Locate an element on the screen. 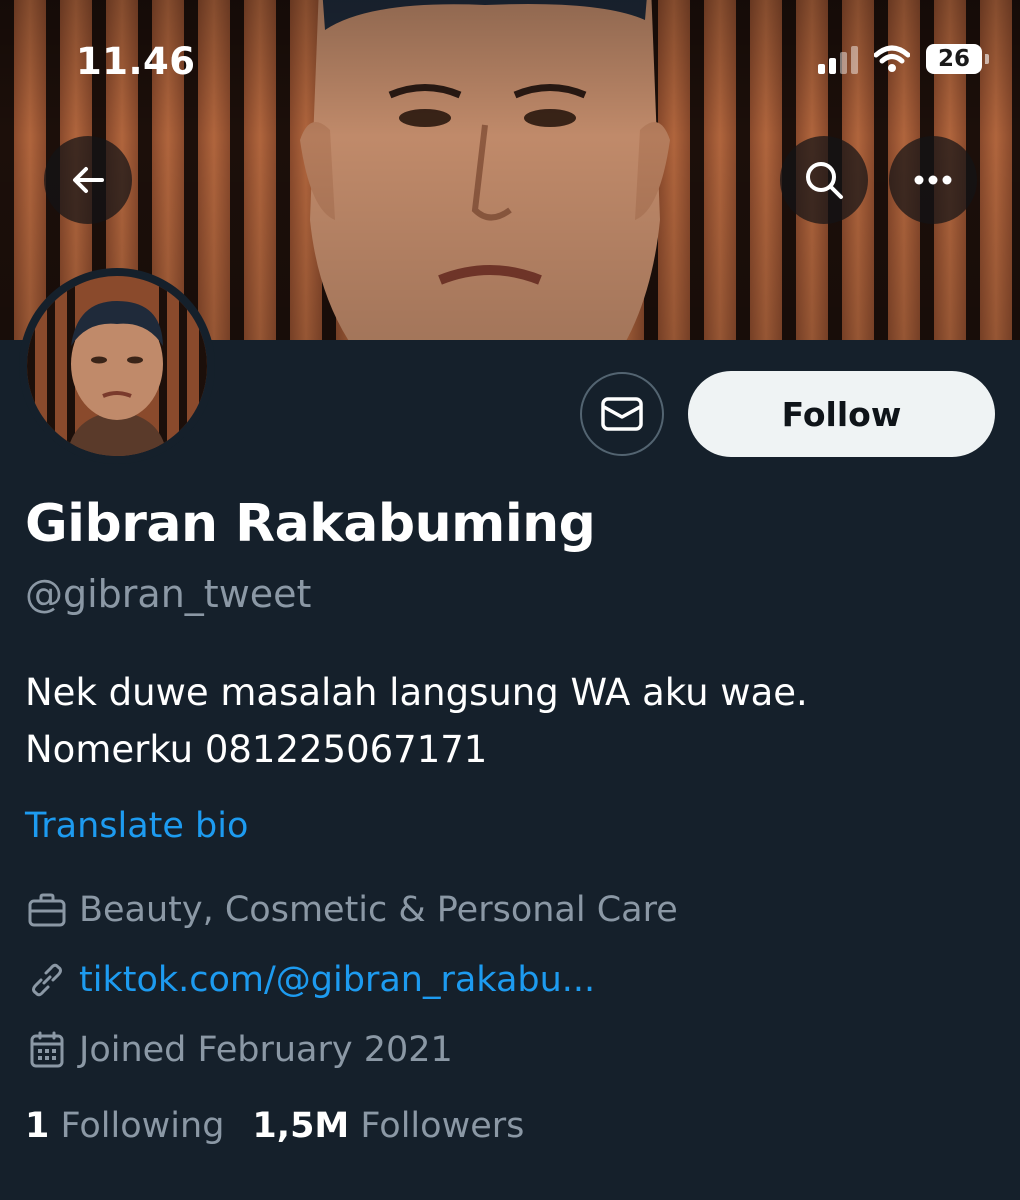  avatar-photo is located at coordinates (117, 366).